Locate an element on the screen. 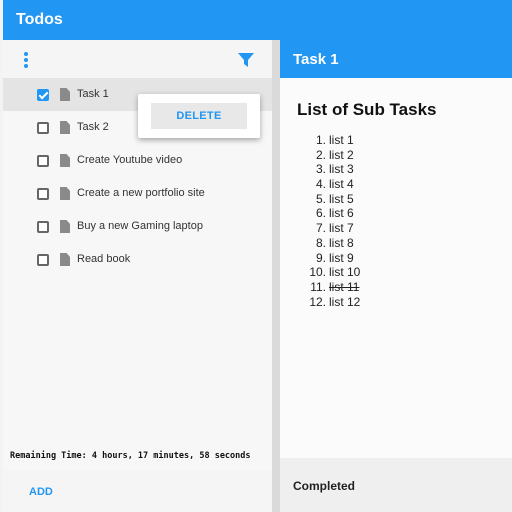 The height and width of the screenshot is (512, 512). todo-label: Read book is located at coordinates (104, 259).